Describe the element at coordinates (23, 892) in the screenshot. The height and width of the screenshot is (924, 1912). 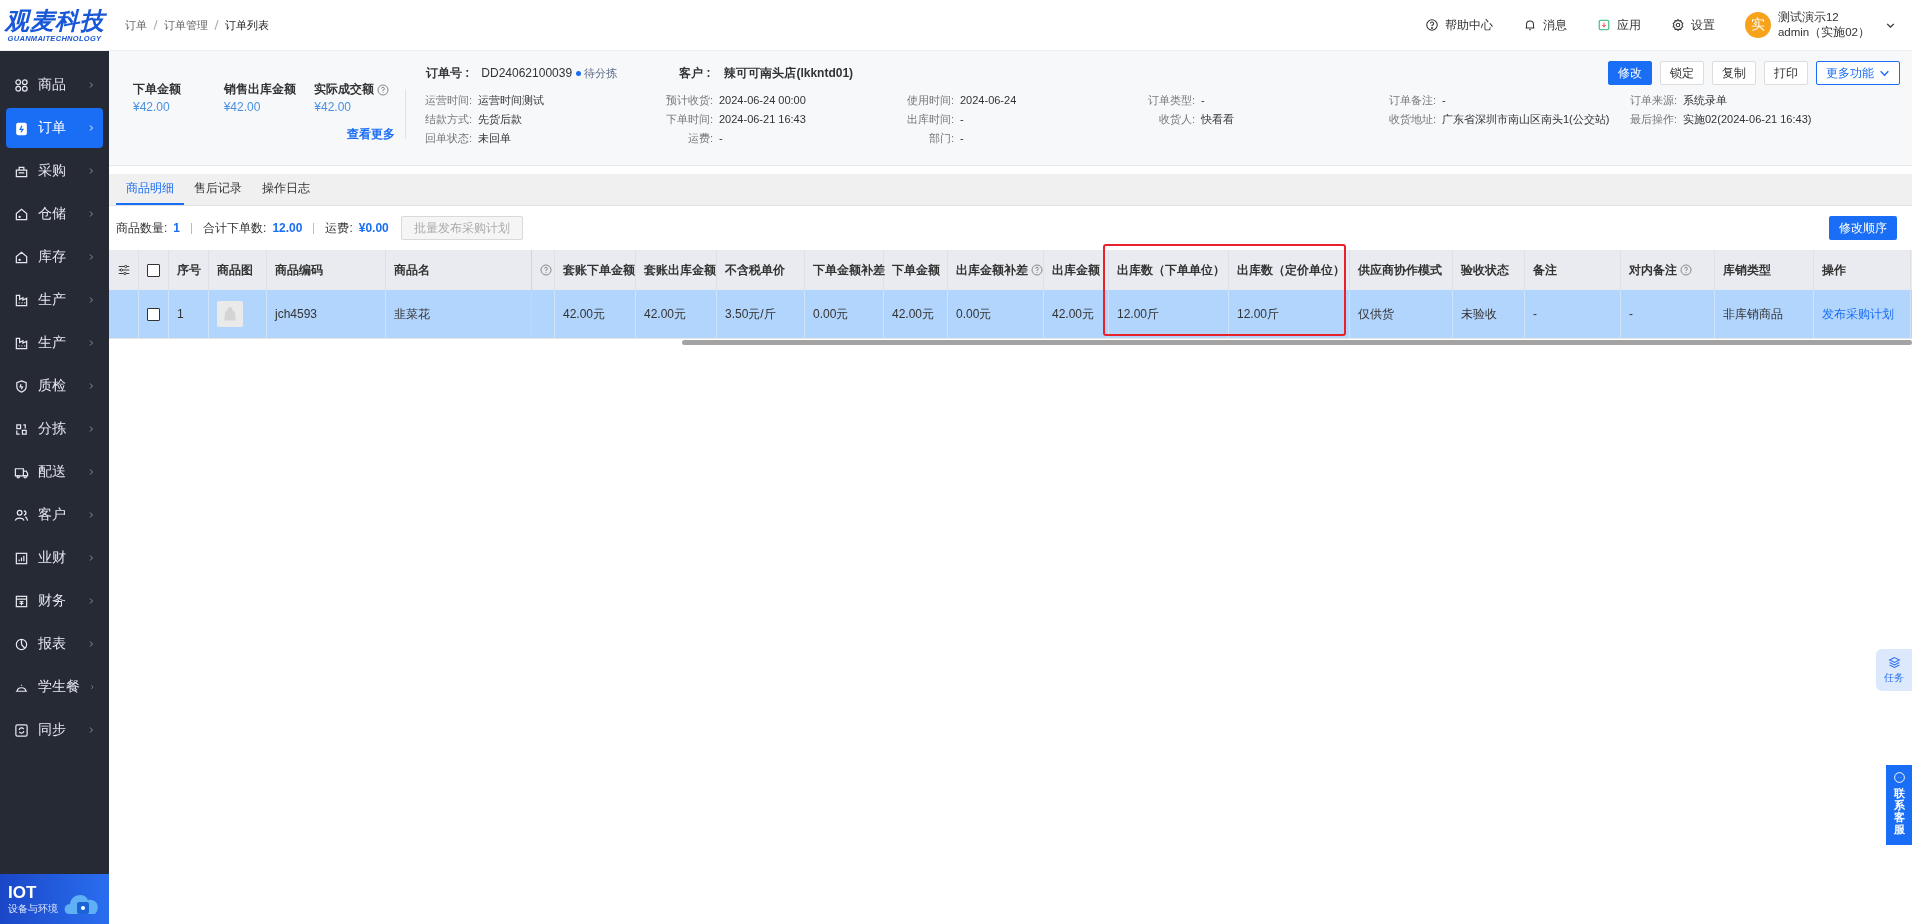
I see `banner-title: IOT` at that location.